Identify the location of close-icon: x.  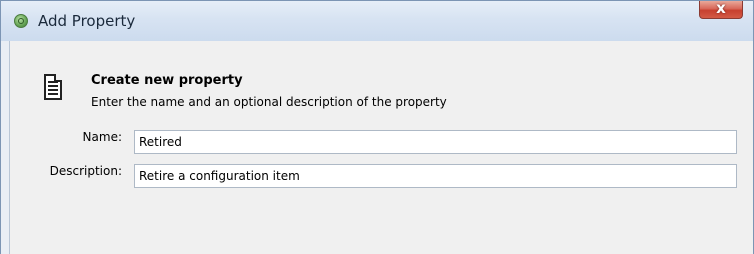
(721, 8).